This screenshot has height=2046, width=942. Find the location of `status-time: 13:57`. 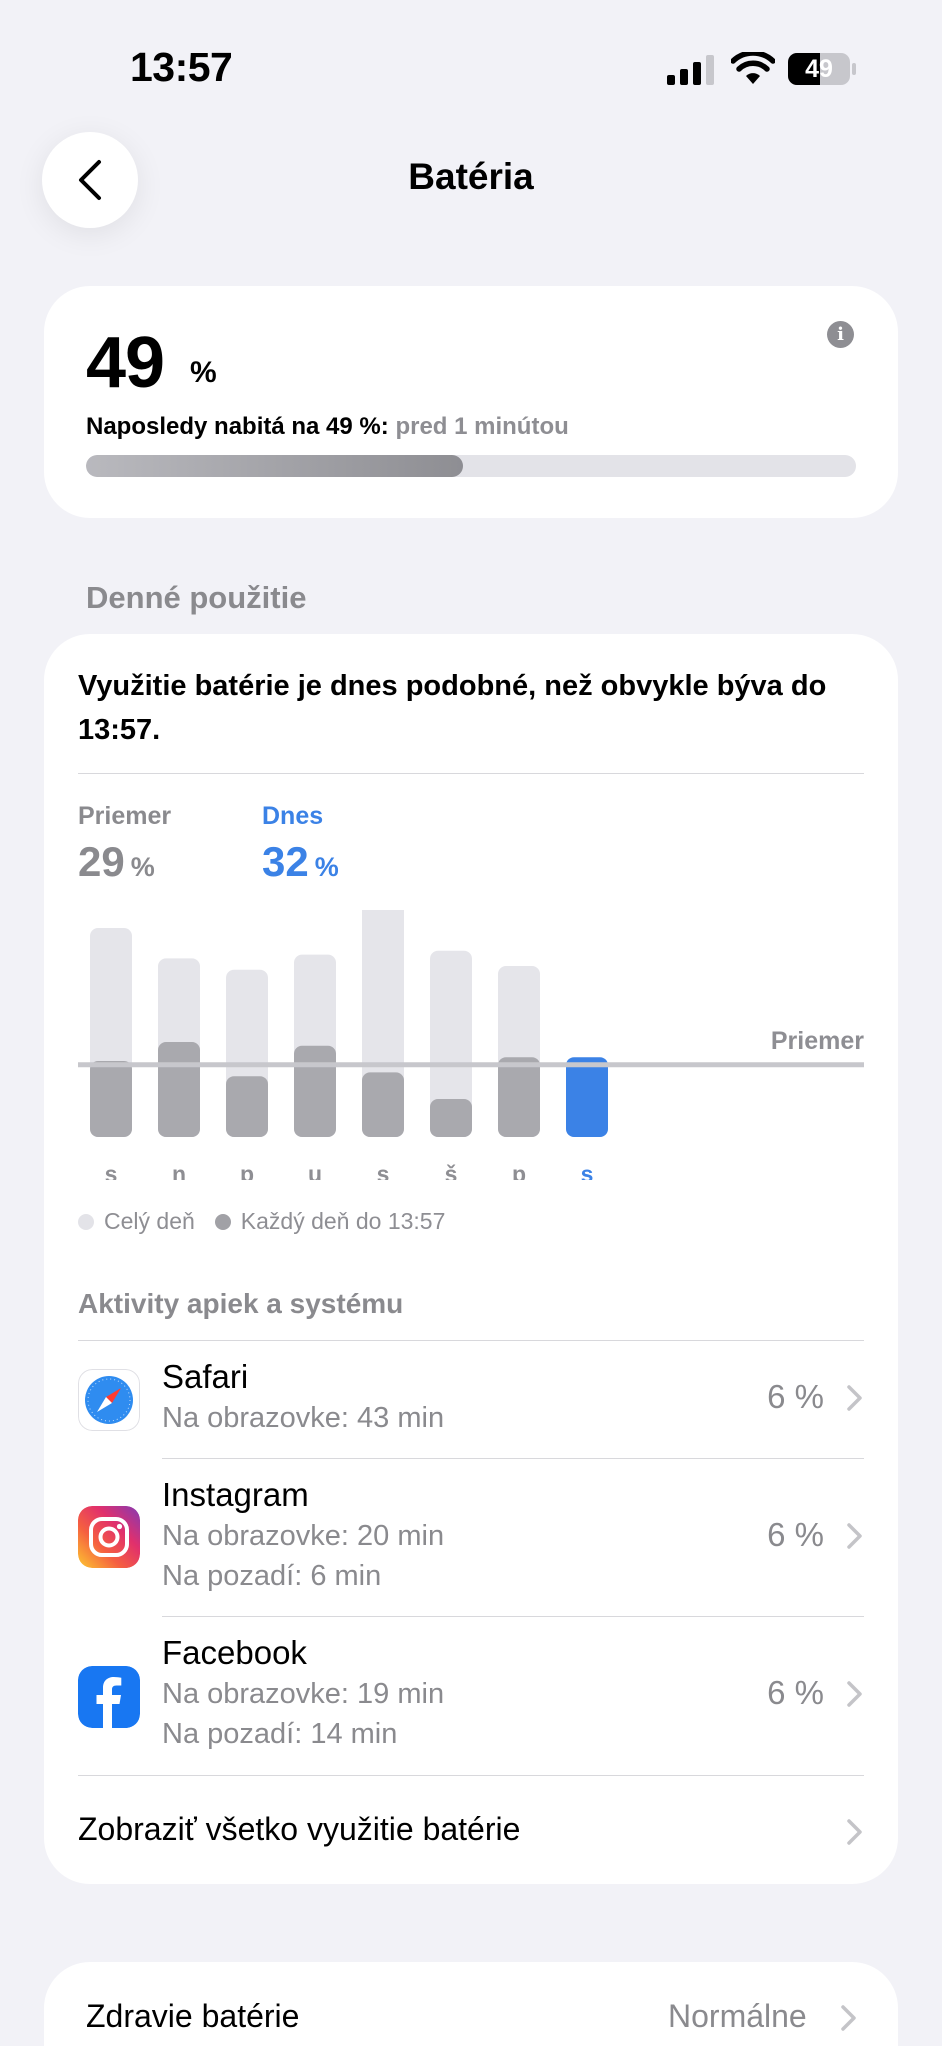

status-time: 13:57 is located at coordinates (181, 67).